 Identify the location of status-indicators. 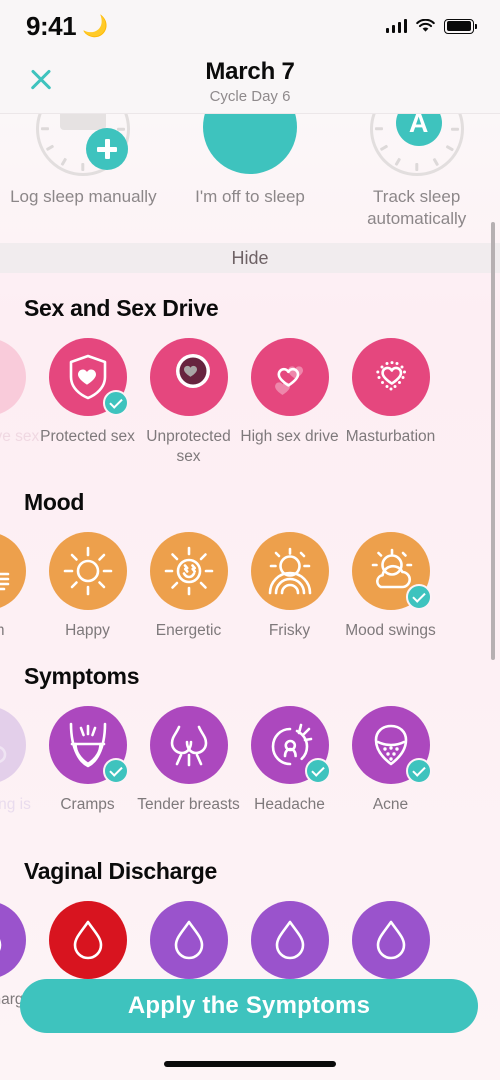
(431, 26).